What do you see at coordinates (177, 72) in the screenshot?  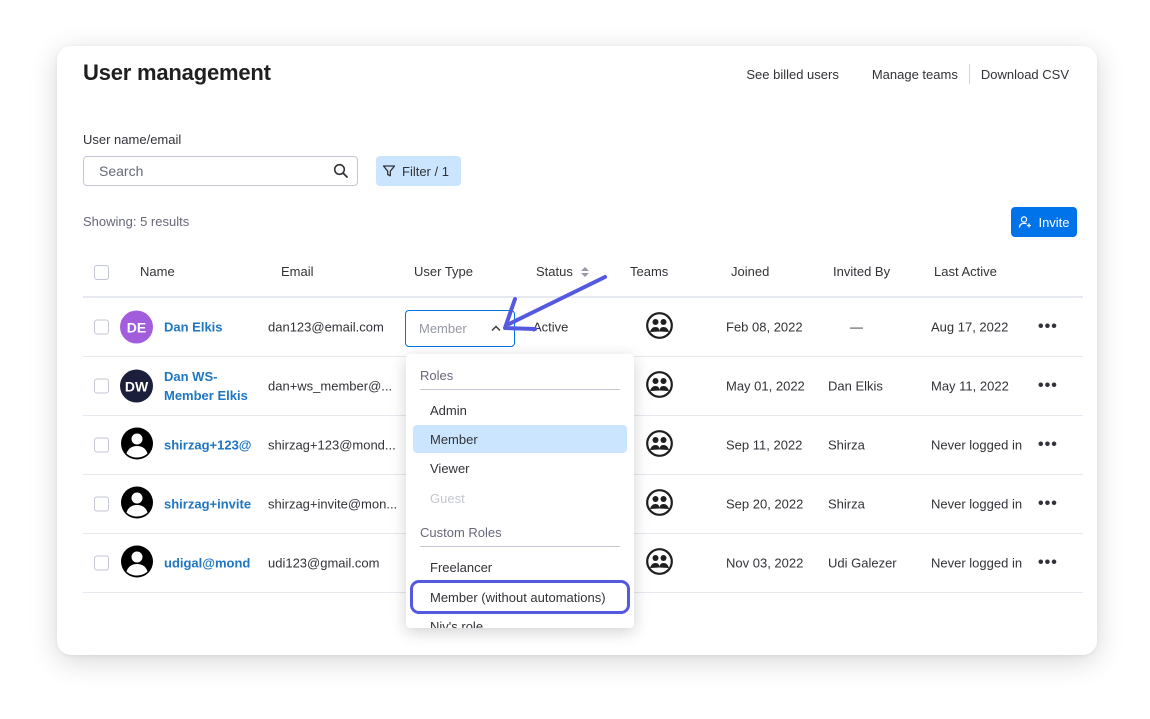 I see `page-title: User management` at bounding box center [177, 72].